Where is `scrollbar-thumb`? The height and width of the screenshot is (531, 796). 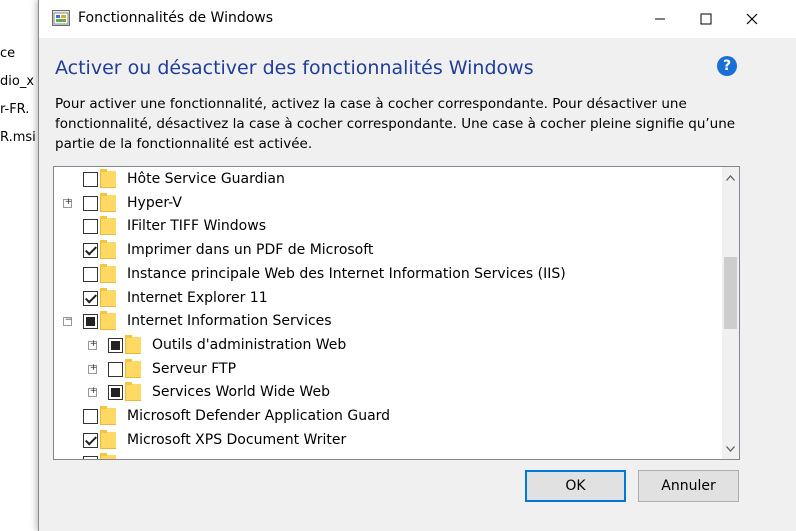 scrollbar-thumb is located at coordinates (730, 293).